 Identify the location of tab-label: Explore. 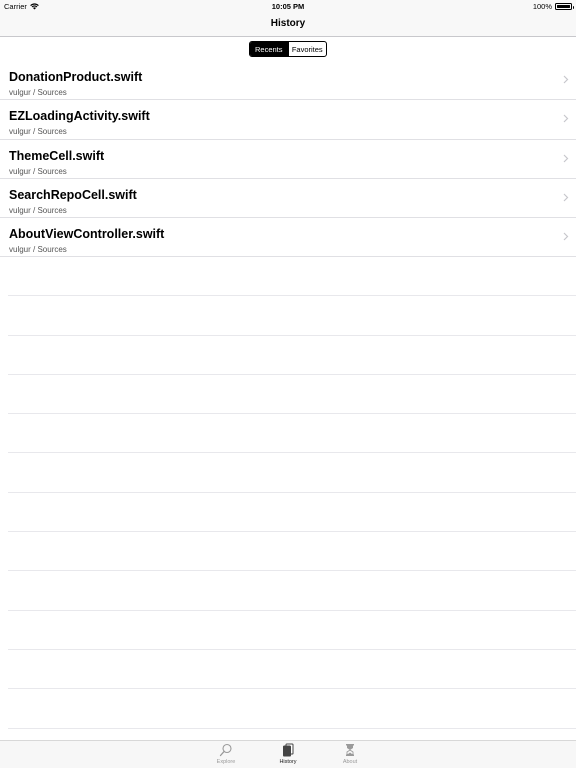
(226, 762).